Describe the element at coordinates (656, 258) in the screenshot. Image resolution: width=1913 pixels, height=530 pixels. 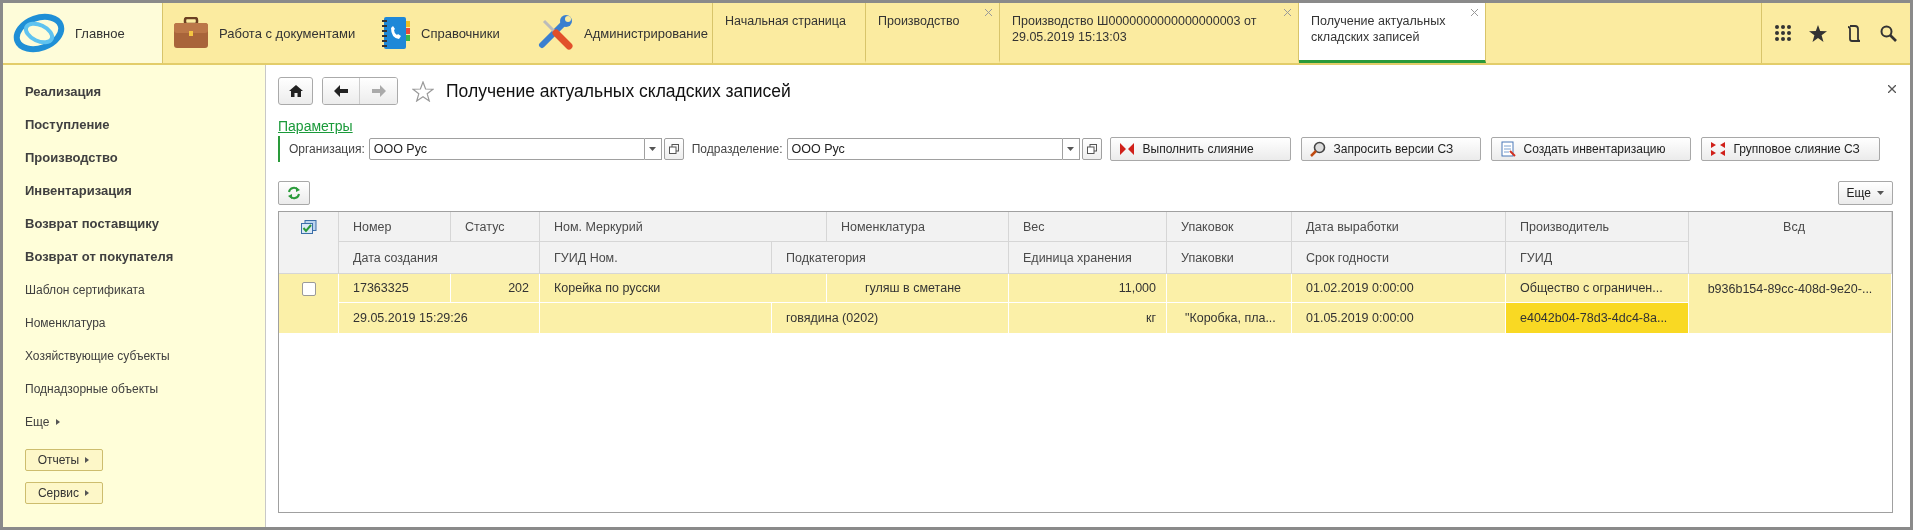
I see `column-header: ГУИД Ном.` at that location.